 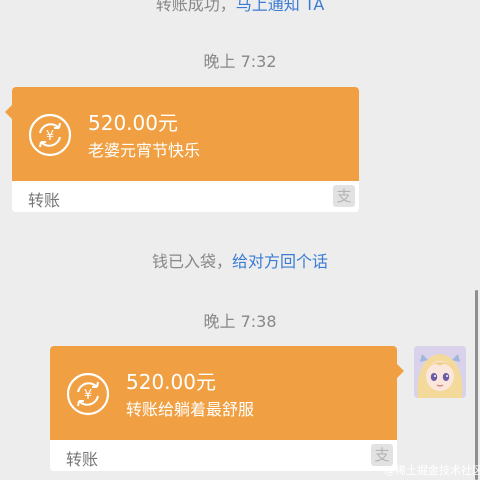 I want to click on timestamp: 晚上 7:32, so click(x=240, y=61).